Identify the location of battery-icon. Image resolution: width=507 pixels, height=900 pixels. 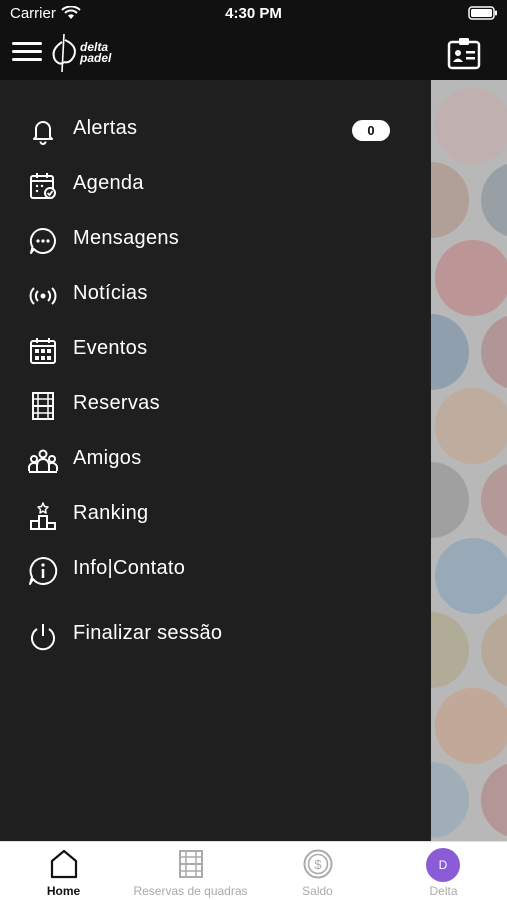
(482, 13).